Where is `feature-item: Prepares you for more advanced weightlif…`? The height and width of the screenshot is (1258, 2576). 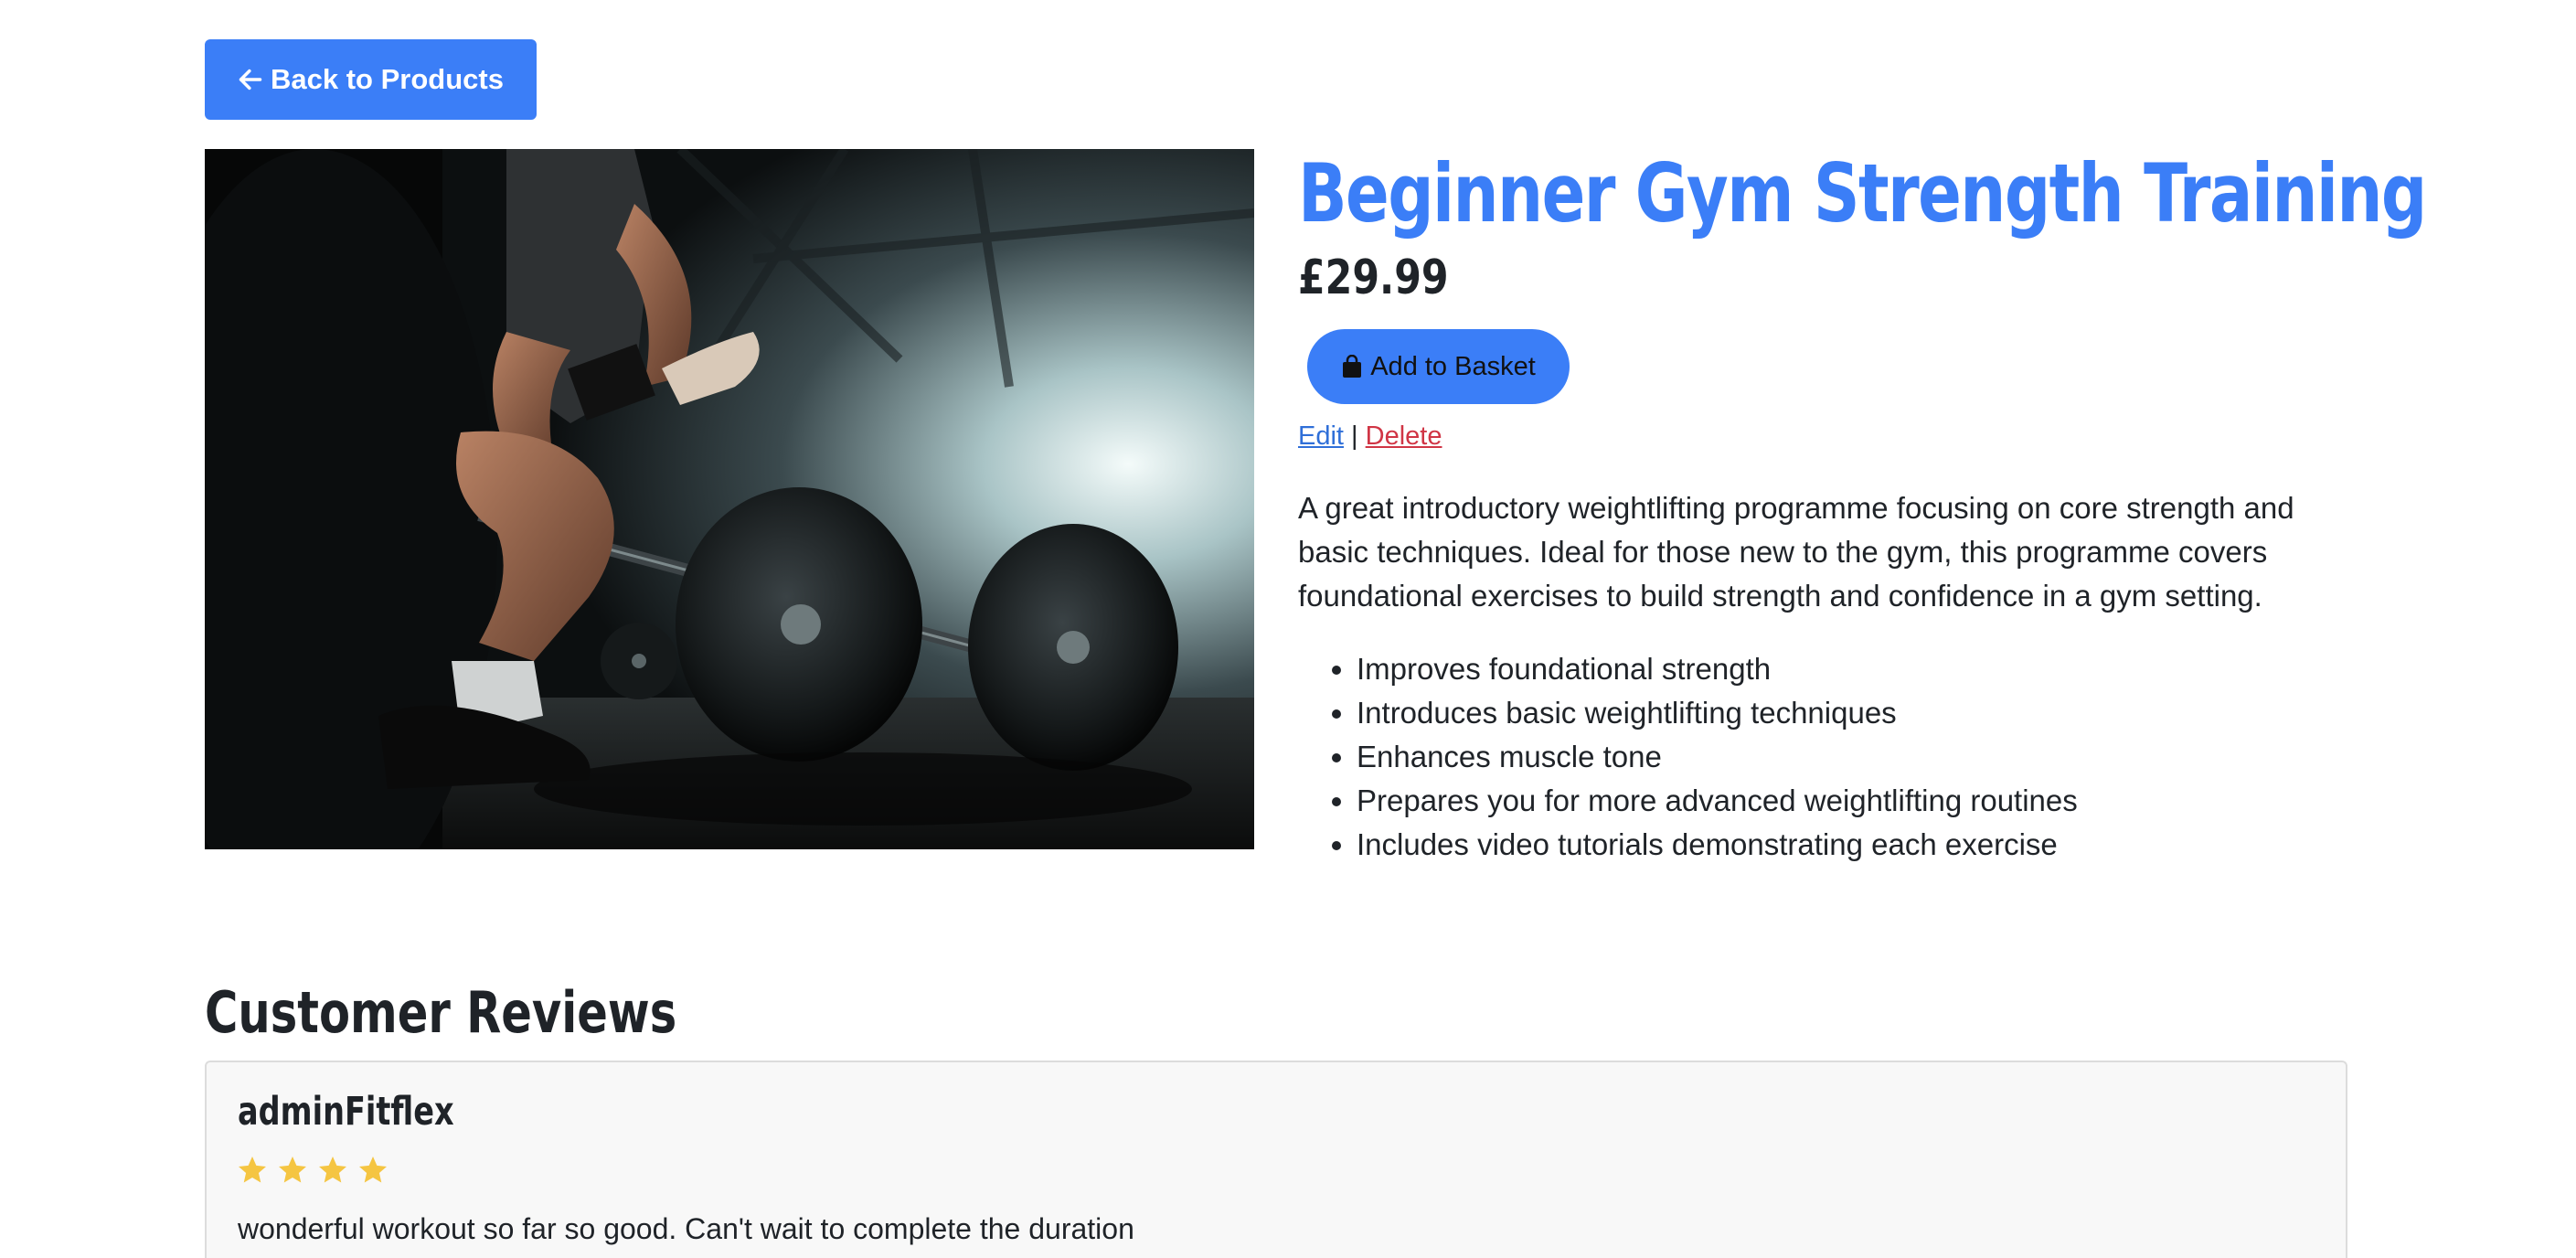
feature-item: Prepares you for more advanced weightlif… is located at coordinates (1717, 801).